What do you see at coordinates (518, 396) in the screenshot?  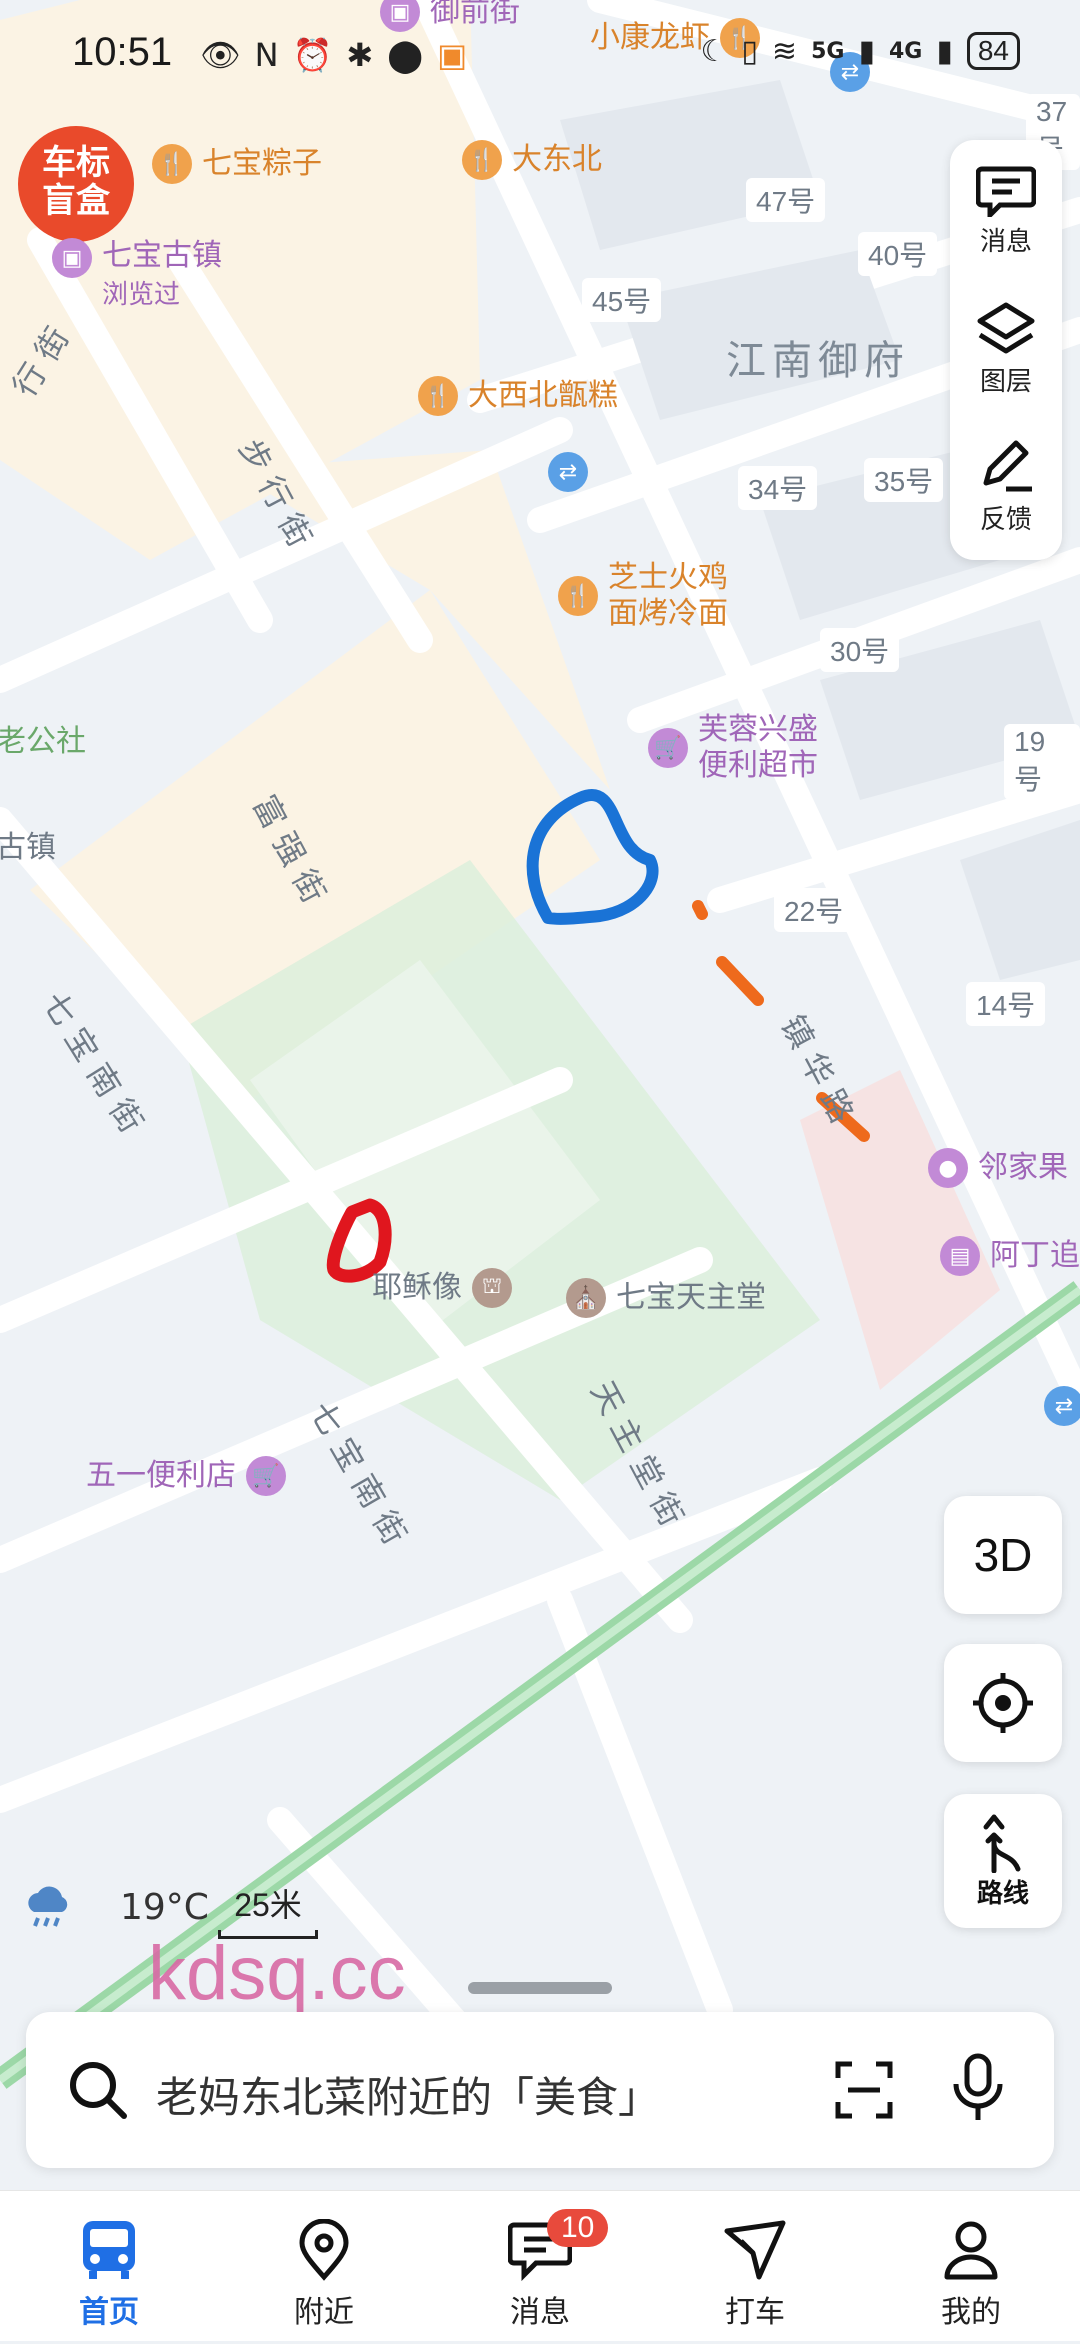 I see `poi-daxibei-zenggao: 🍴 大西北甑糕` at bounding box center [518, 396].